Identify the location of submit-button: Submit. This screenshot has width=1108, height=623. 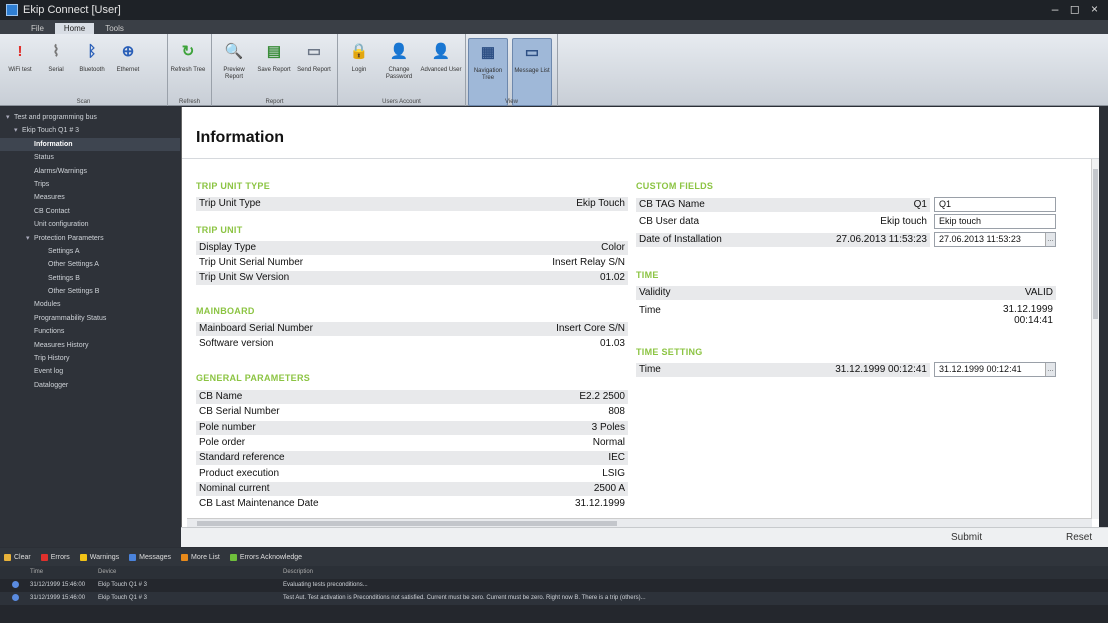
(966, 538).